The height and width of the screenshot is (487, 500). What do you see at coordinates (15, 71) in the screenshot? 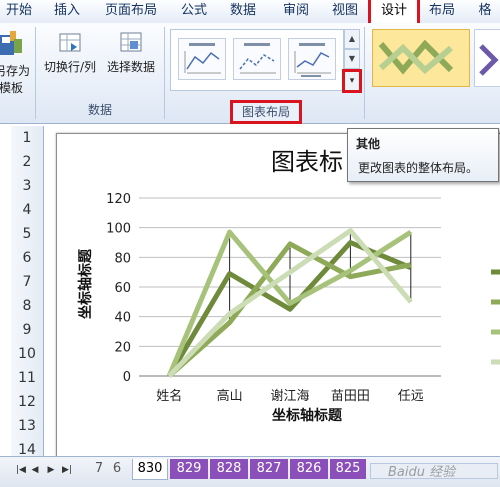
I see `save-template-label-1: 另存为` at bounding box center [15, 71].